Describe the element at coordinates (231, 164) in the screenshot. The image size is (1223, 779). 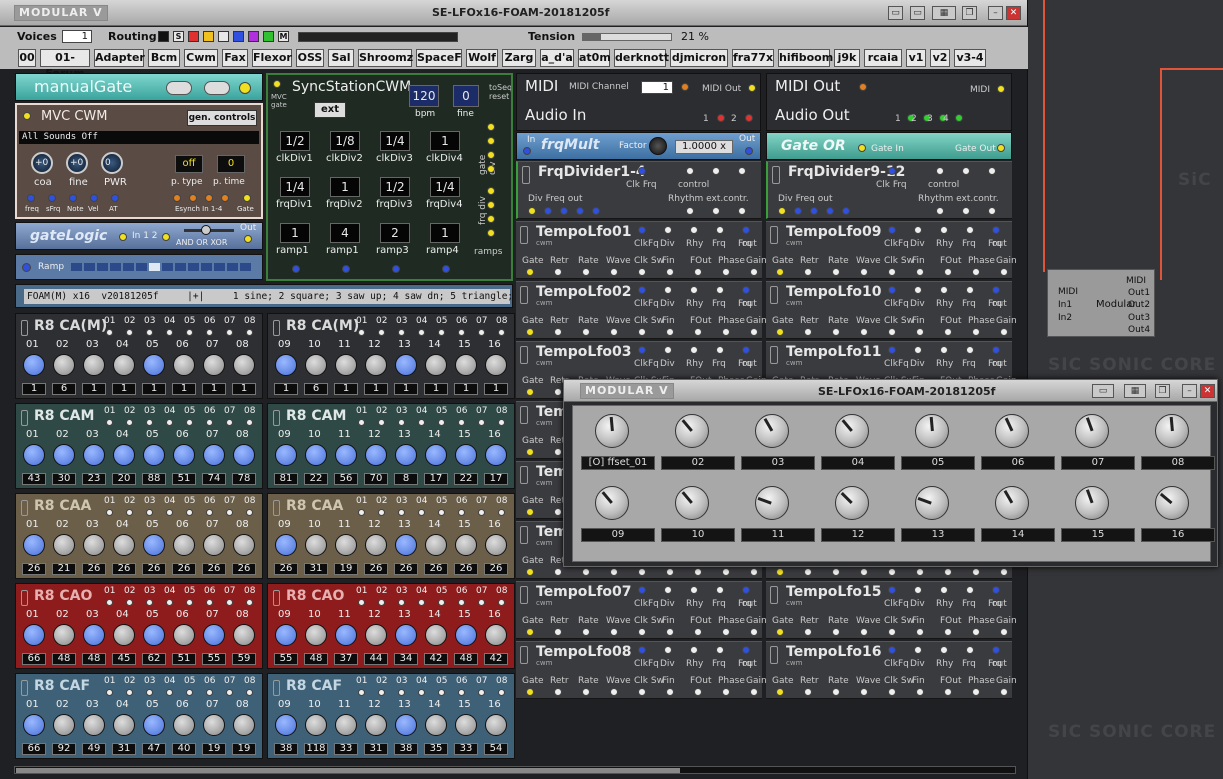
I see `ptime-value: 0` at that location.